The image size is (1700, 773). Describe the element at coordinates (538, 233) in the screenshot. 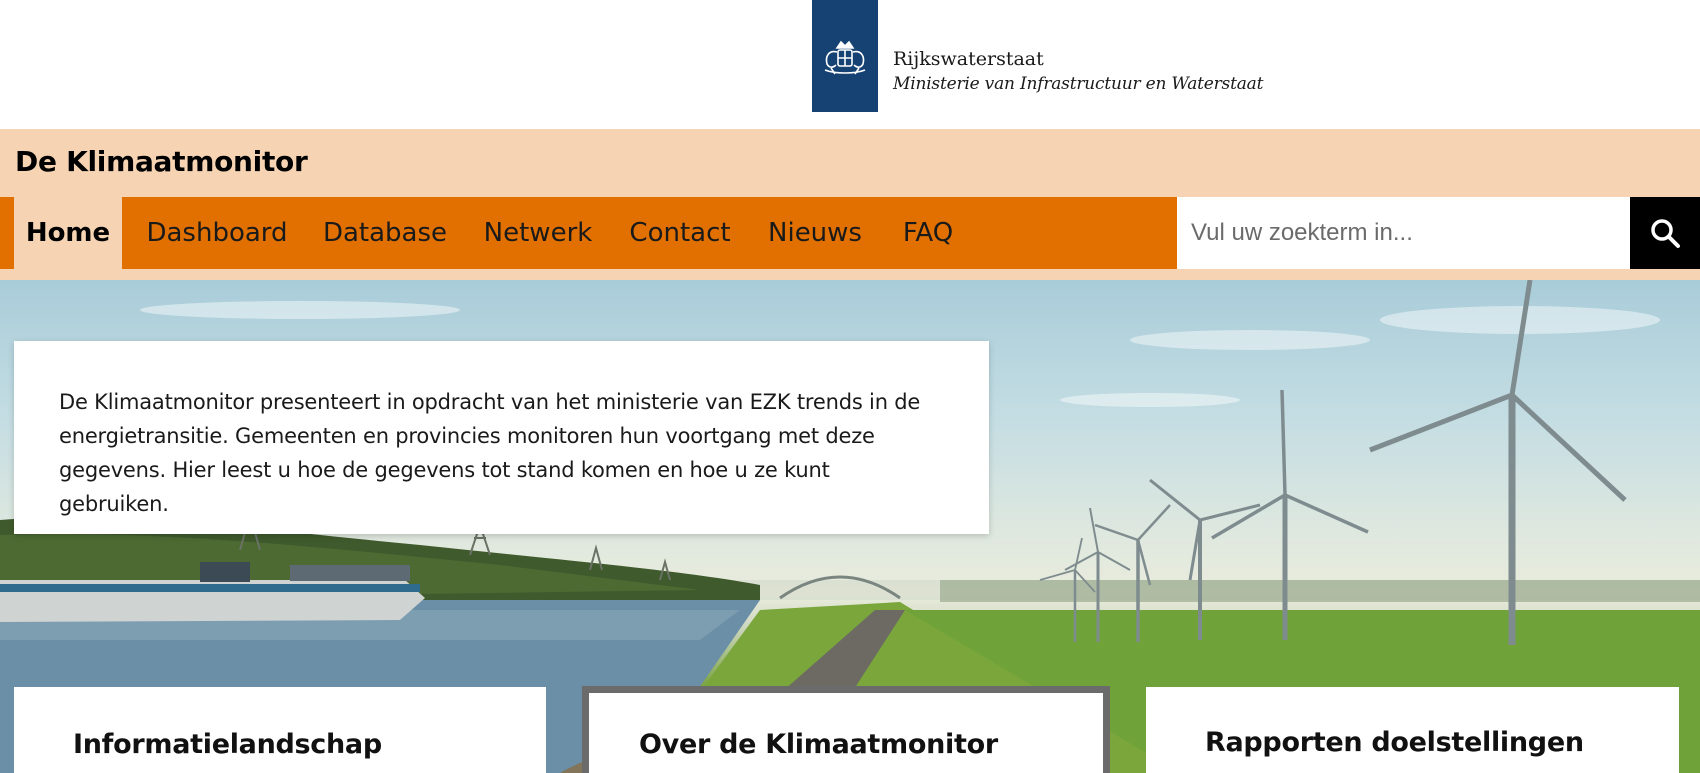

I see `nav-item-netwerk: Netwerk` at that location.